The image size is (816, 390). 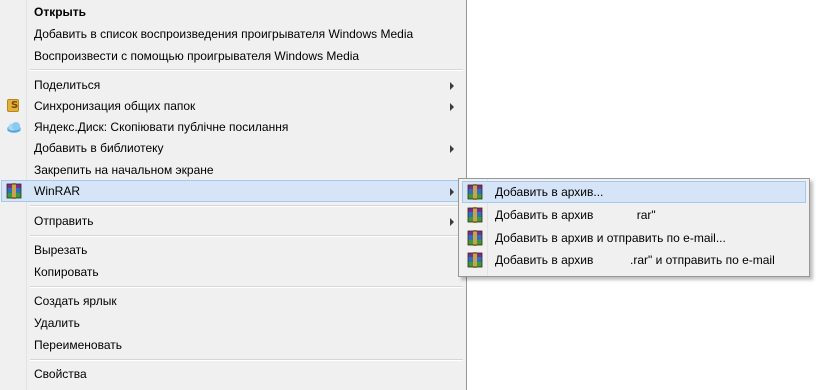 What do you see at coordinates (232, 250) in the screenshot?
I see `menu-item-cut: Вырезать` at bounding box center [232, 250].